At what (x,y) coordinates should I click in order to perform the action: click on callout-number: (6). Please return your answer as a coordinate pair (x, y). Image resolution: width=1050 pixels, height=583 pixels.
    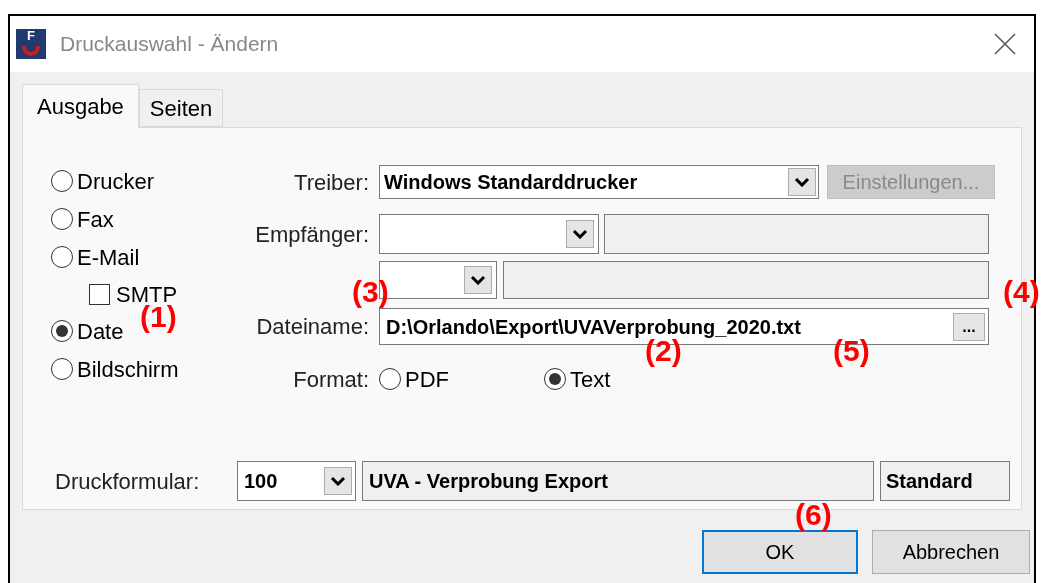
    Looking at the image, I should click on (813, 515).